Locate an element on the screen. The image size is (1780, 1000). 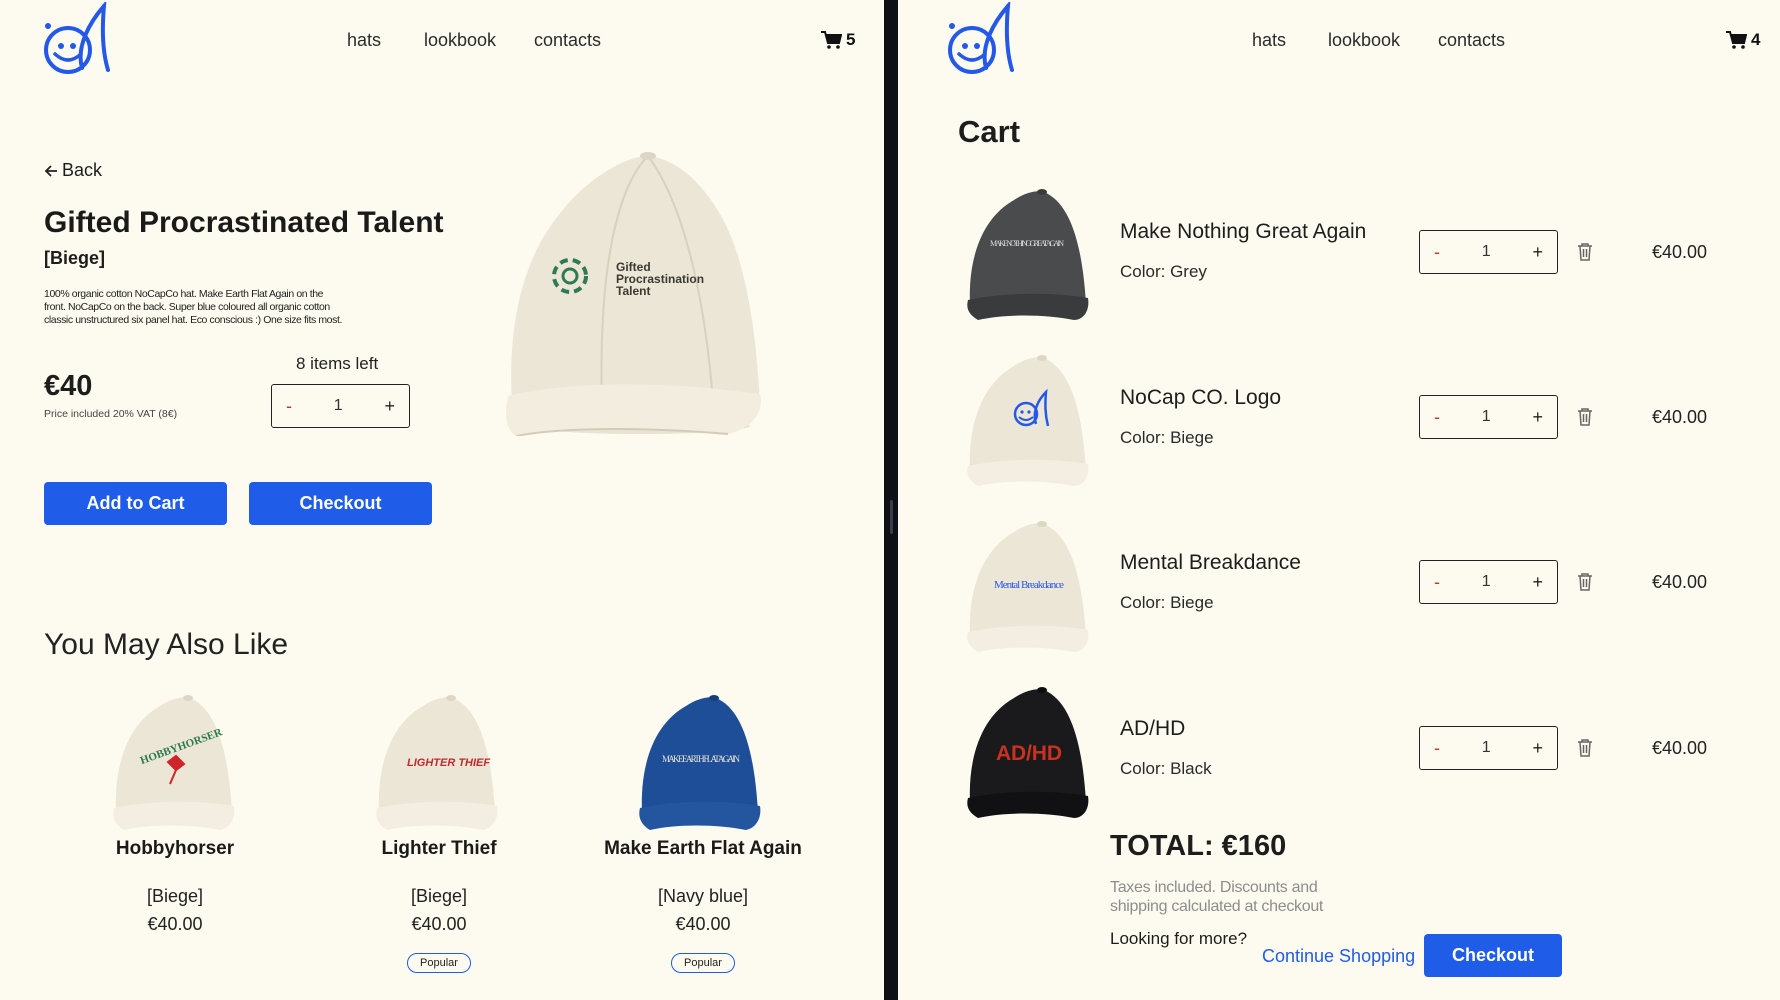
cap-print: MAKE NOTHING GREAT AGAIN is located at coordinates (1027, 243).